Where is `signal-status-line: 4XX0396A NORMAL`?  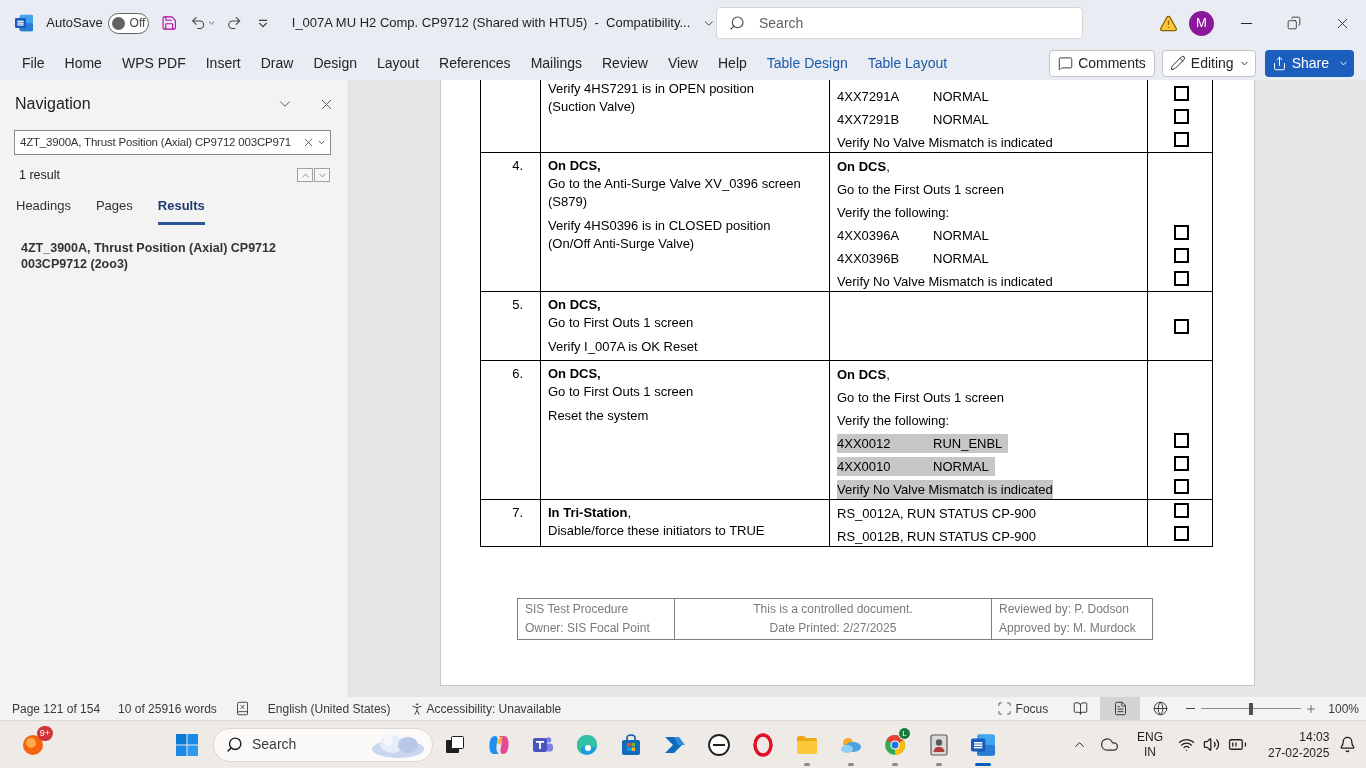
signal-status-line: 4XX0396A NORMAL is located at coordinates (913, 236).